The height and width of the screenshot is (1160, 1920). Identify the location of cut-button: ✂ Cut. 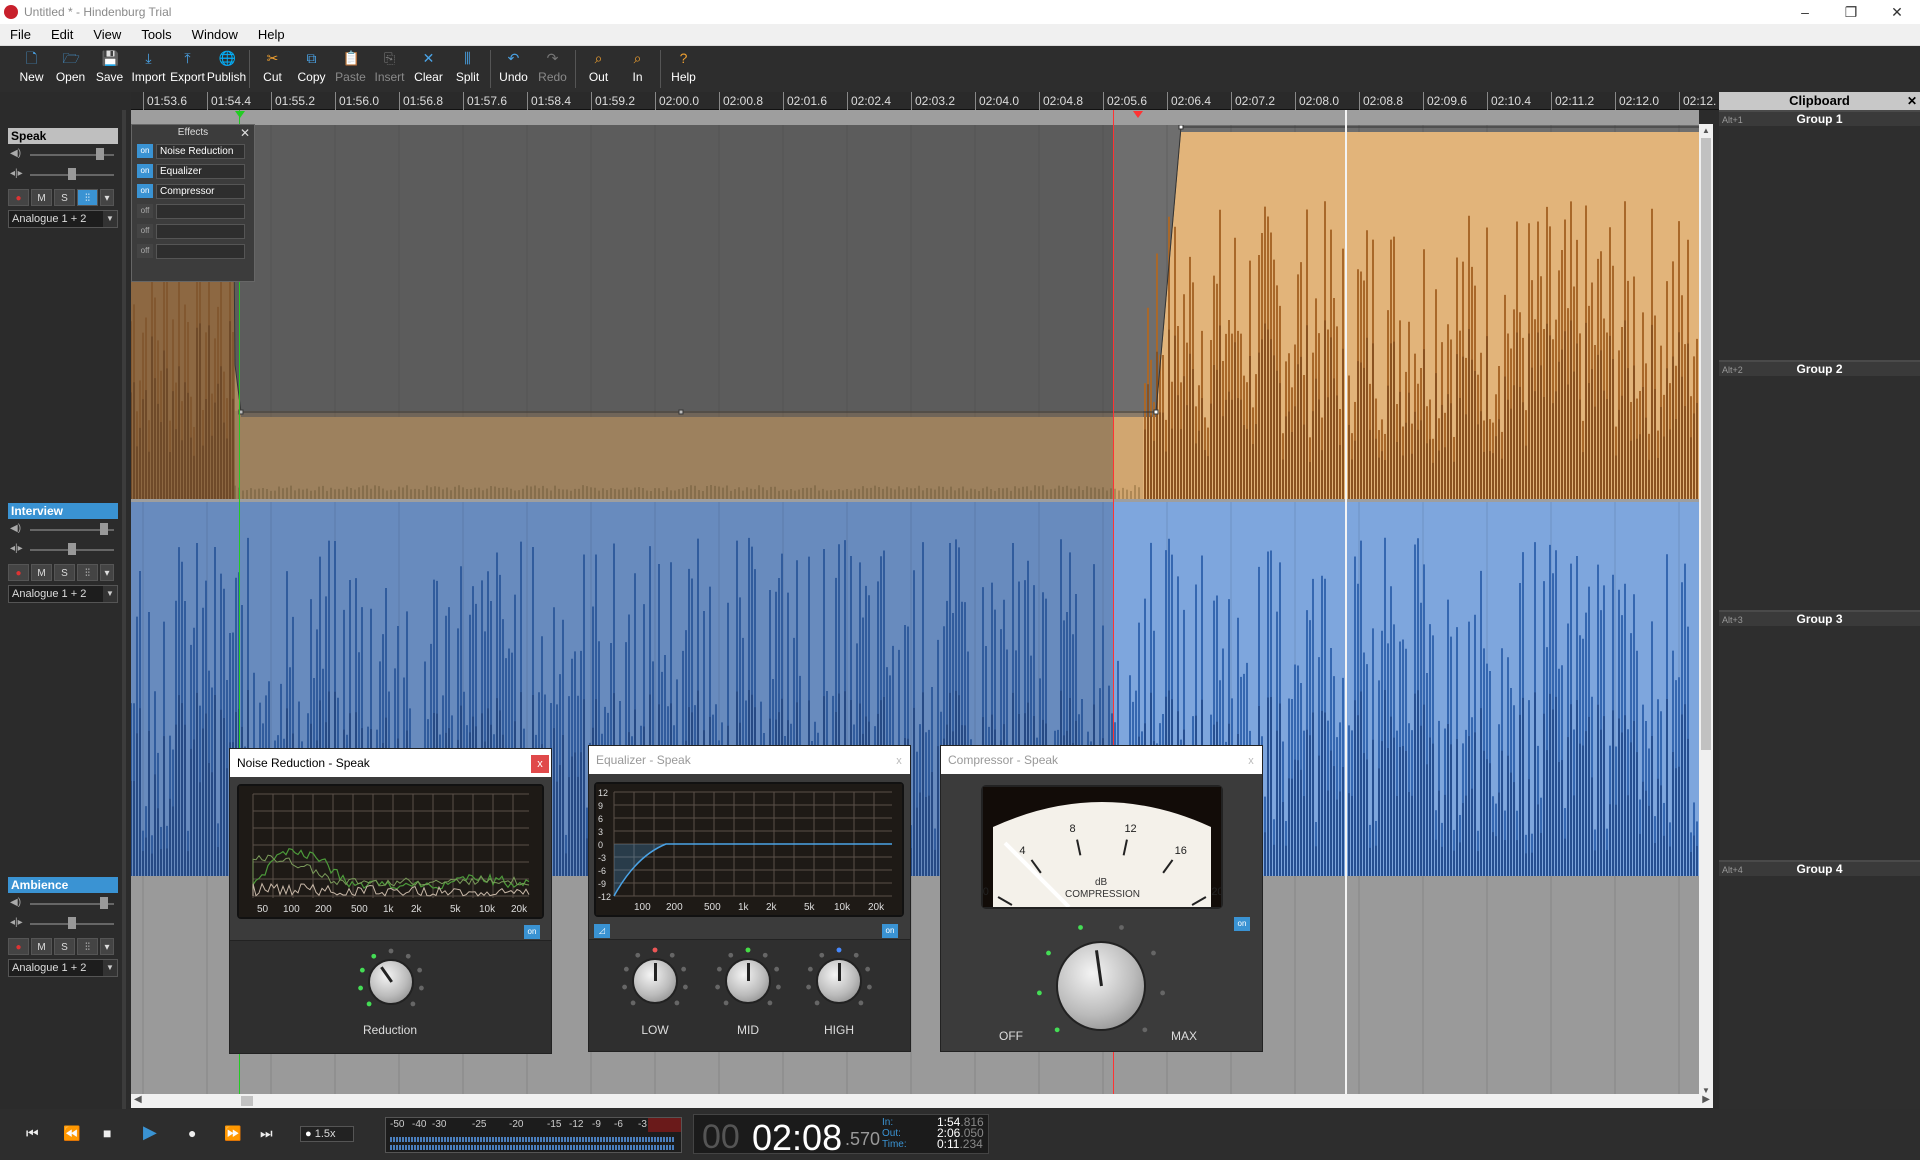
(272, 69).